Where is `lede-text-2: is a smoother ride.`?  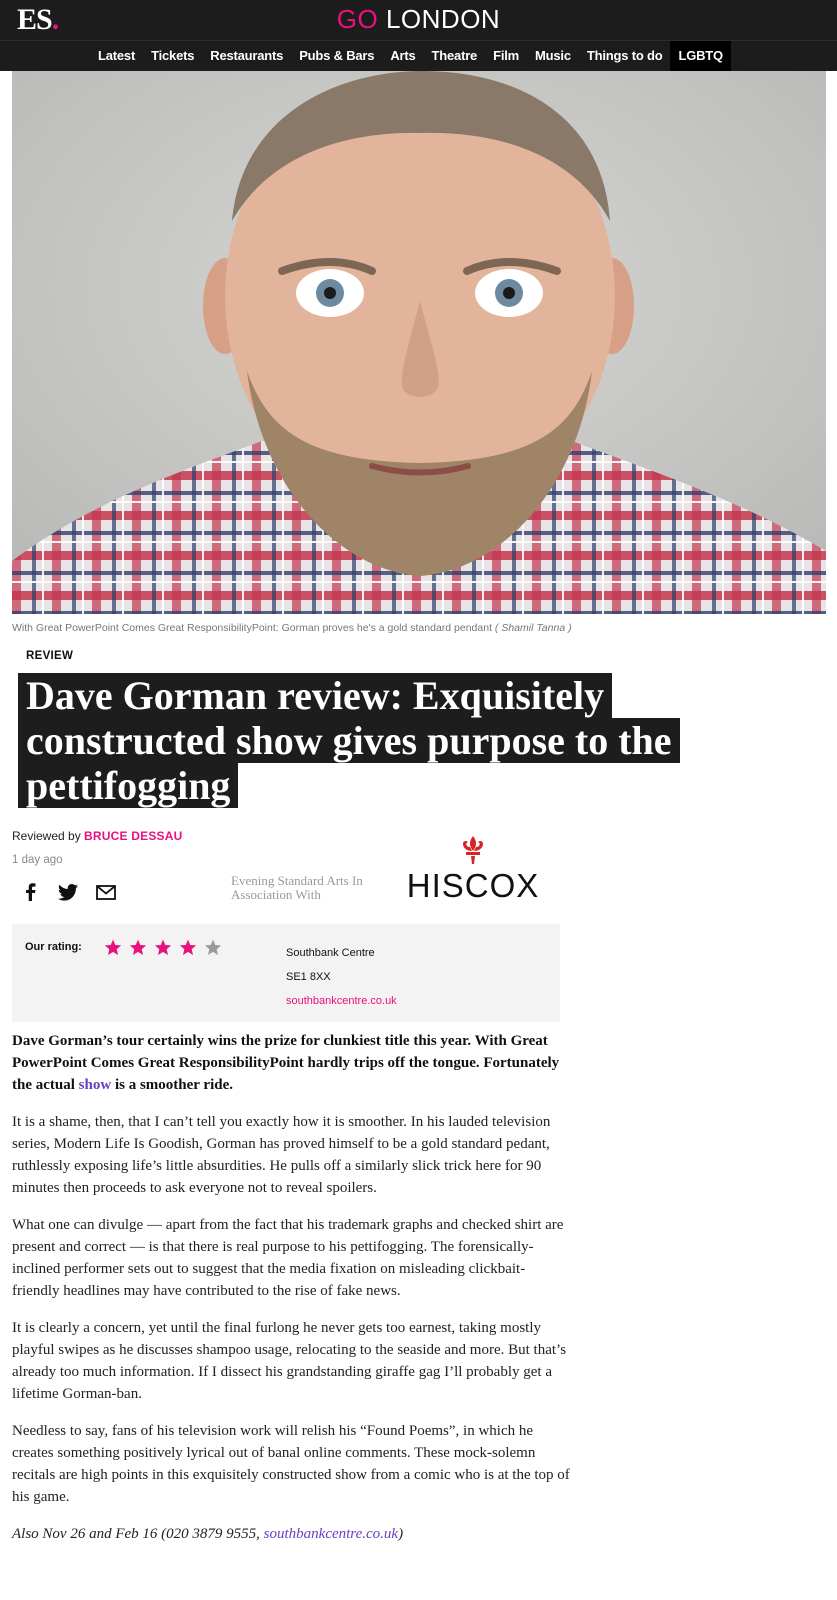
lede-text-2: is a smoother ride. is located at coordinates (172, 1085).